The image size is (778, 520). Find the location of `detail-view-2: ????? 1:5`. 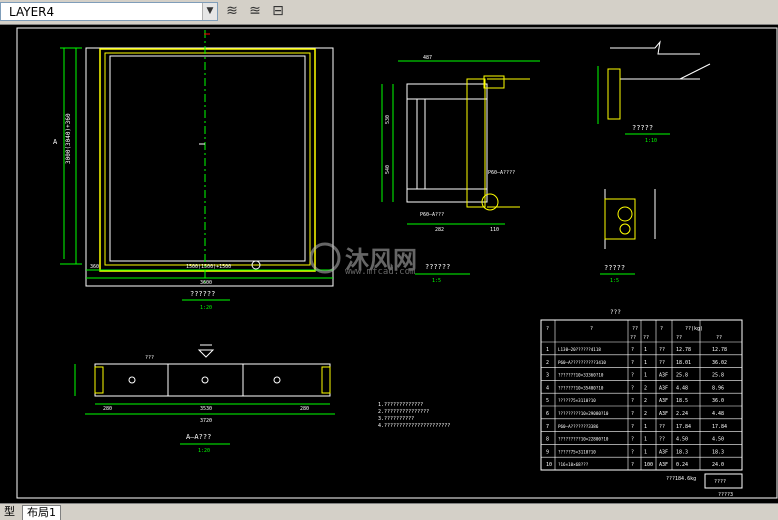

detail-view-2: ????? 1:5 is located at coordinates (628, 236).